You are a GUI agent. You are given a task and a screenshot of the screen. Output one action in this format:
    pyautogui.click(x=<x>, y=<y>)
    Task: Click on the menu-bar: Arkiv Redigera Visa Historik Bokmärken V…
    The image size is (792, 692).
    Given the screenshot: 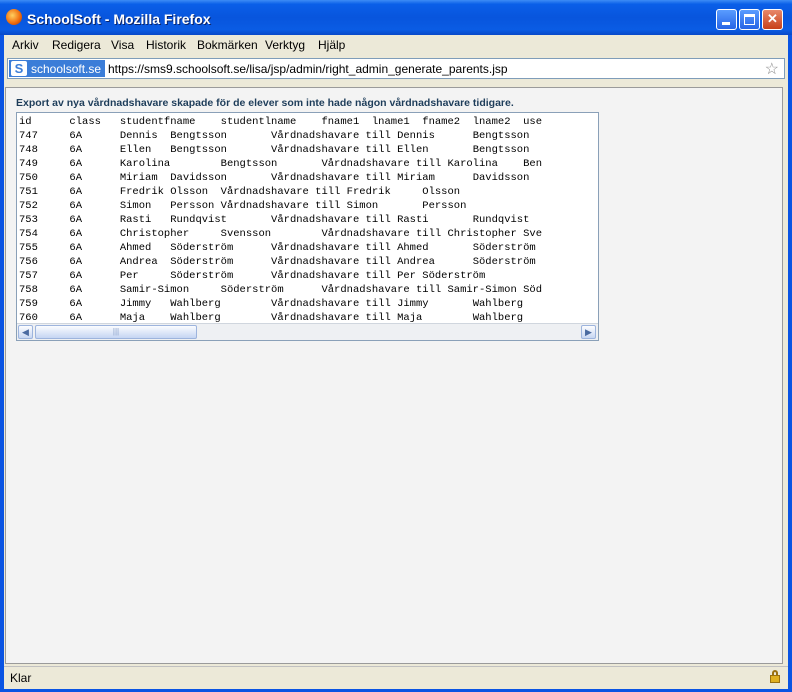 What is the action you would take?
    pyautogui.click(x=396, y=45)
    